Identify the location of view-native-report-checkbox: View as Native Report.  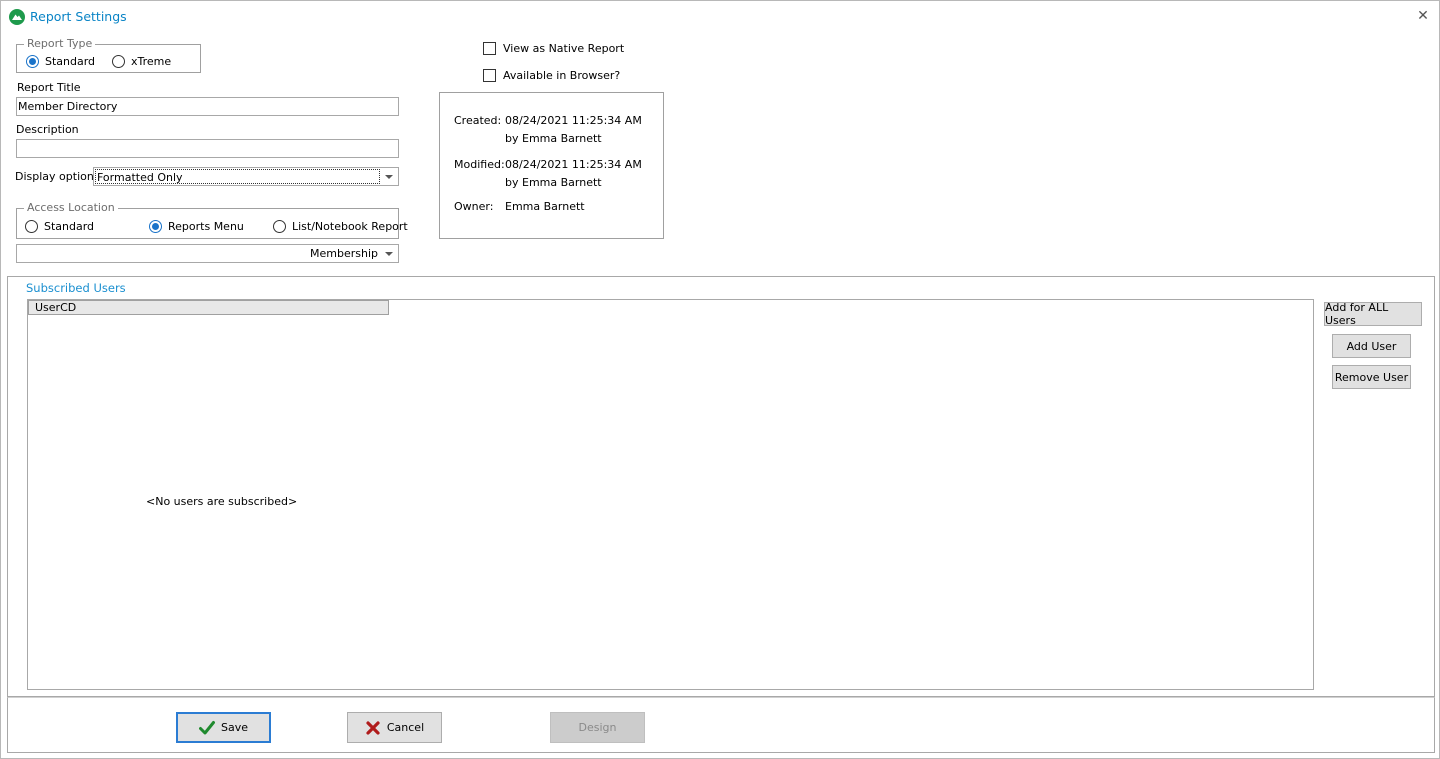
(553, 48).